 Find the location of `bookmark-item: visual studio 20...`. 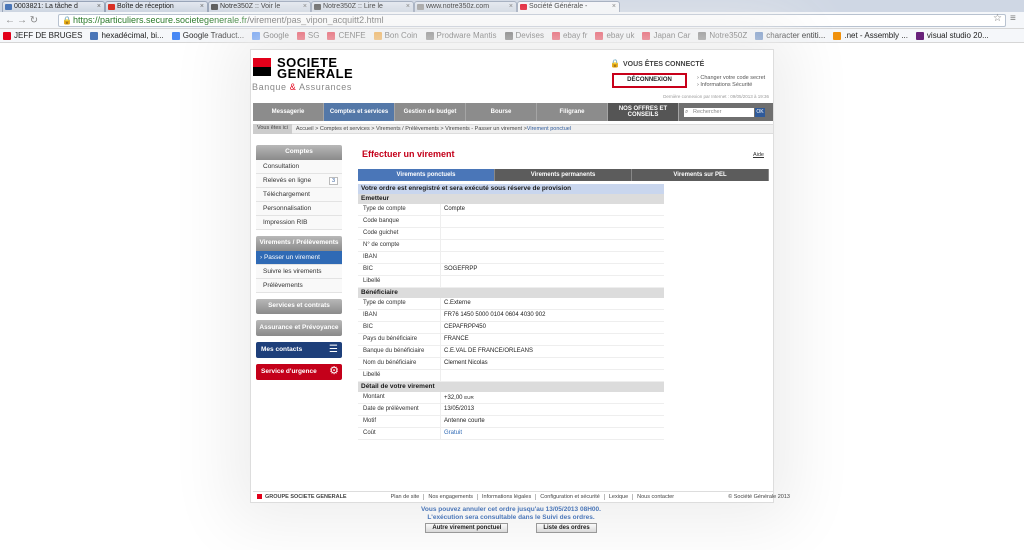

bookmark-item: visual studio 20... is located at coordinates (952, 35).